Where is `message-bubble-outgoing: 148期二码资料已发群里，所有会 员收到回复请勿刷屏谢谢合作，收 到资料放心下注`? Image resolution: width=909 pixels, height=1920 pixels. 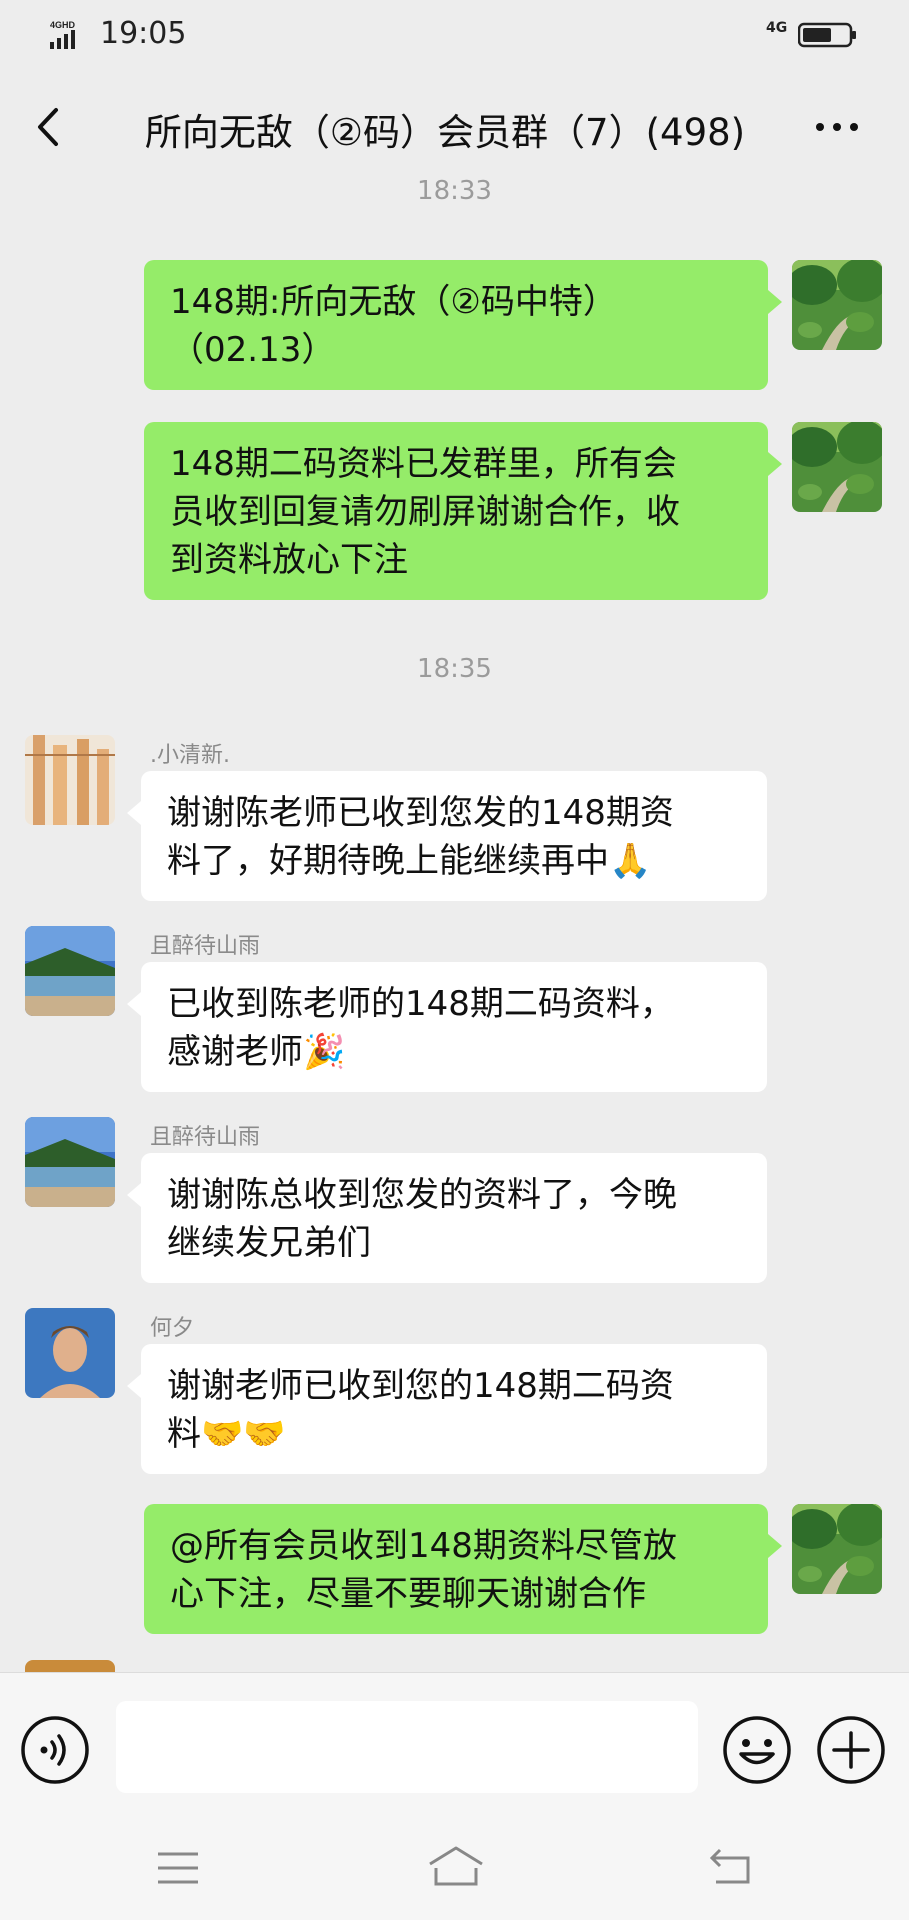 message-bubble-outgoing: 148期二码资料已发群里，所有会 员收到回复请勿刷屏谢谢合作，收 到资料放心下注 is located at coordinates (463, 511).